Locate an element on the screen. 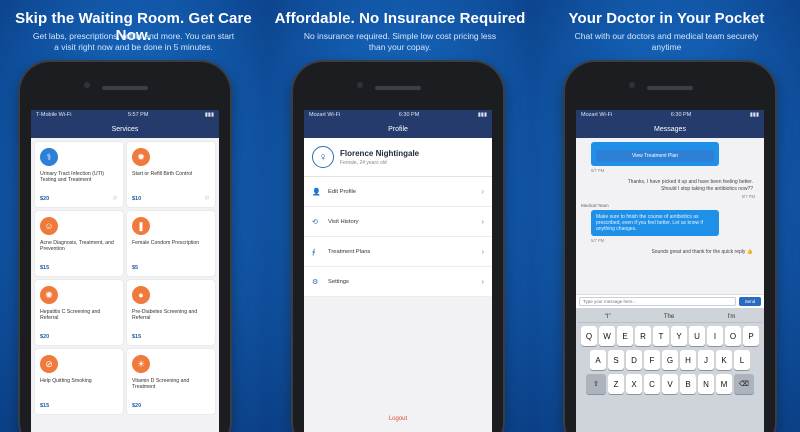  key: D is located at coordinates (634, 360).